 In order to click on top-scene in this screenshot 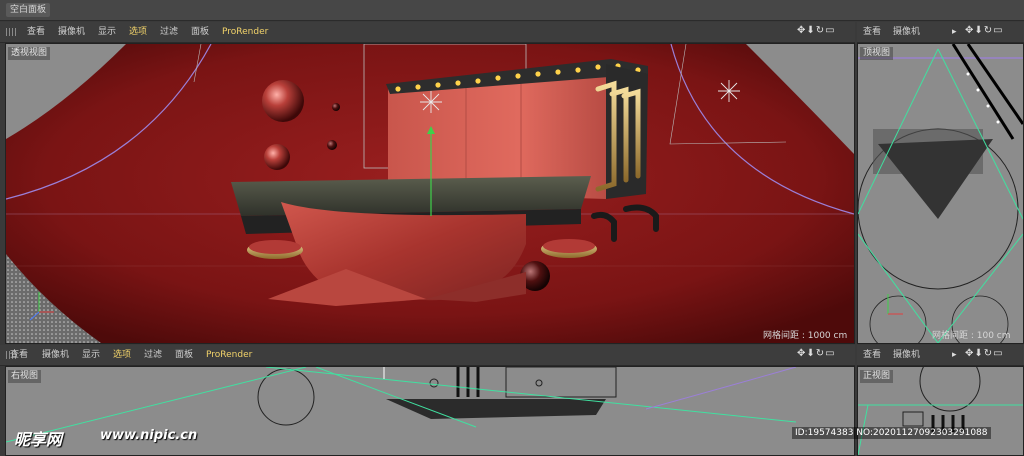, I will do `click(940, 193)`.